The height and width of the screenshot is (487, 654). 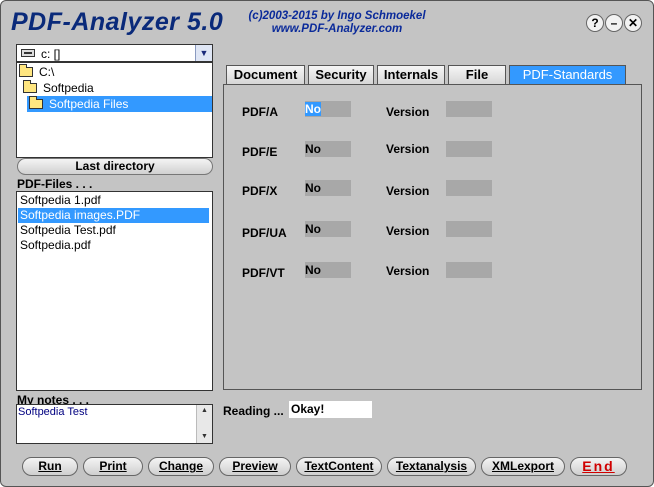 I want to click on scroll-down-icon: ▼, so click(x=204, y=437).